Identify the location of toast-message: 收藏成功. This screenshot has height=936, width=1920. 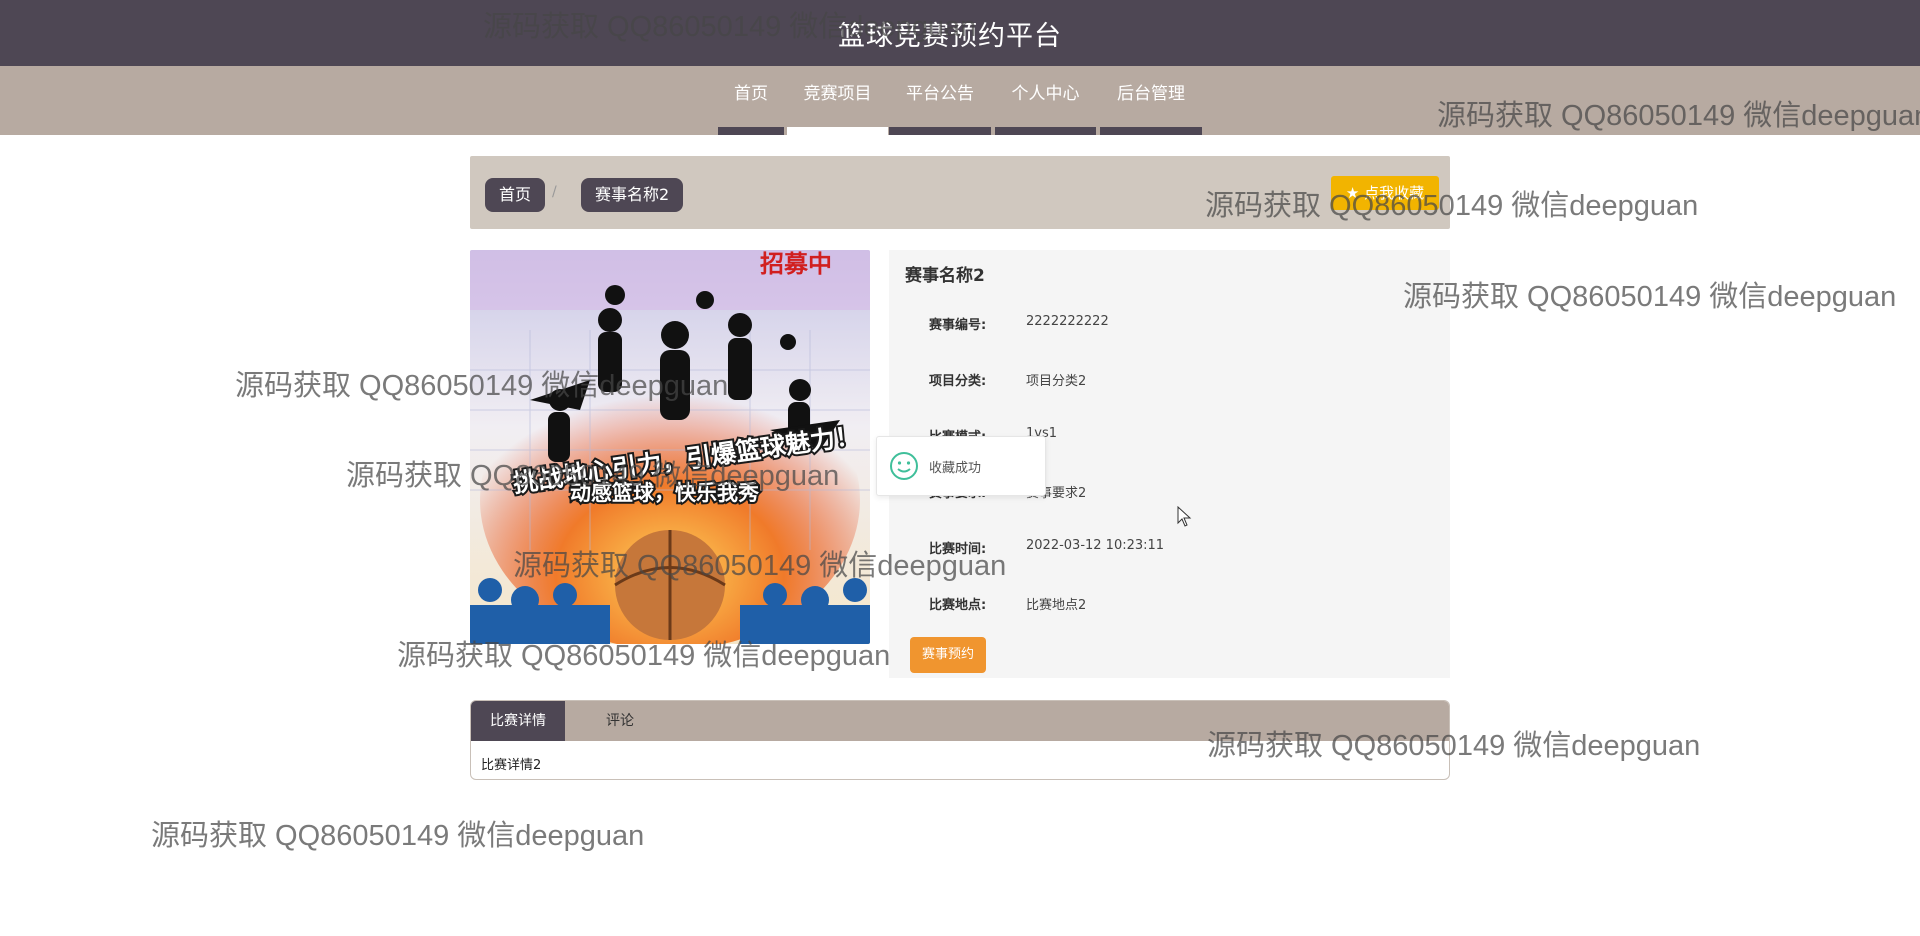
(961, 466).